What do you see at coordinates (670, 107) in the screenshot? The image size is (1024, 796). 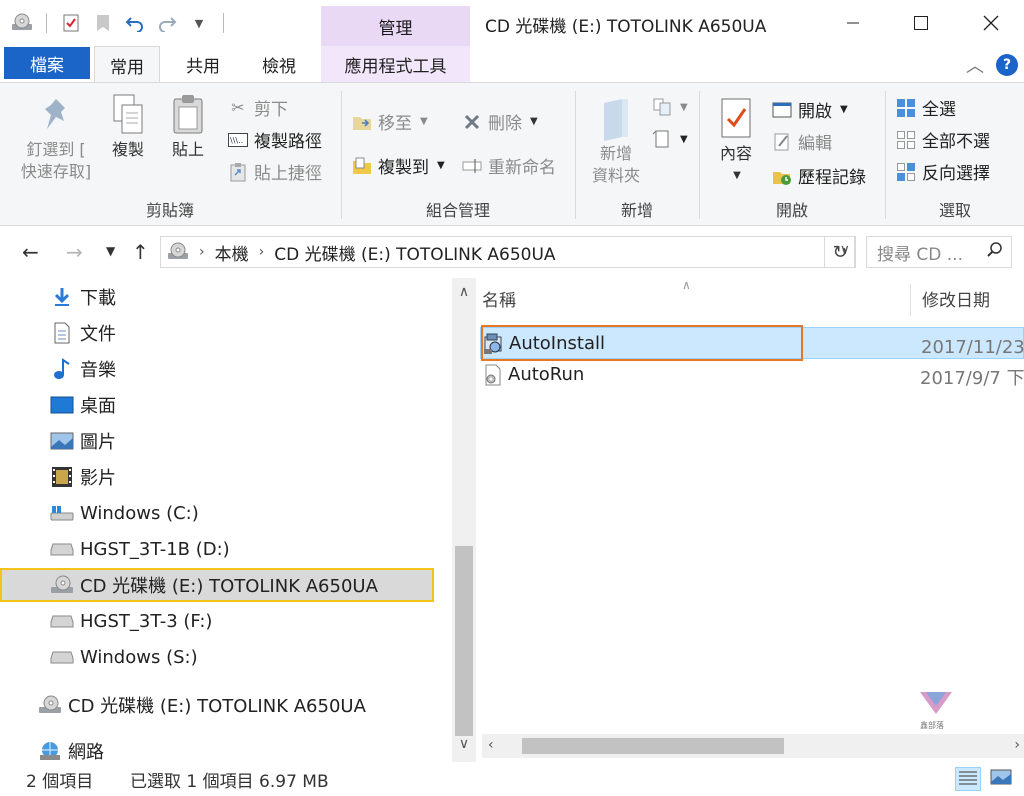 I see `new-item-button: ▼` at bounding box center [670, 107].